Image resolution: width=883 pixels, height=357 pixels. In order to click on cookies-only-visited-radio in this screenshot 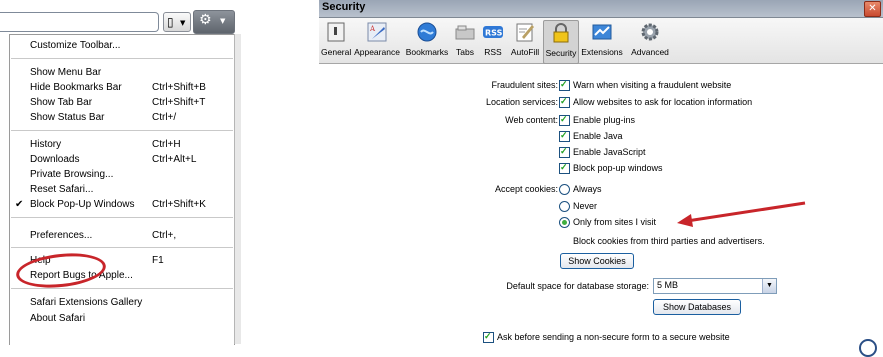, I will do `click(564, 222)`.